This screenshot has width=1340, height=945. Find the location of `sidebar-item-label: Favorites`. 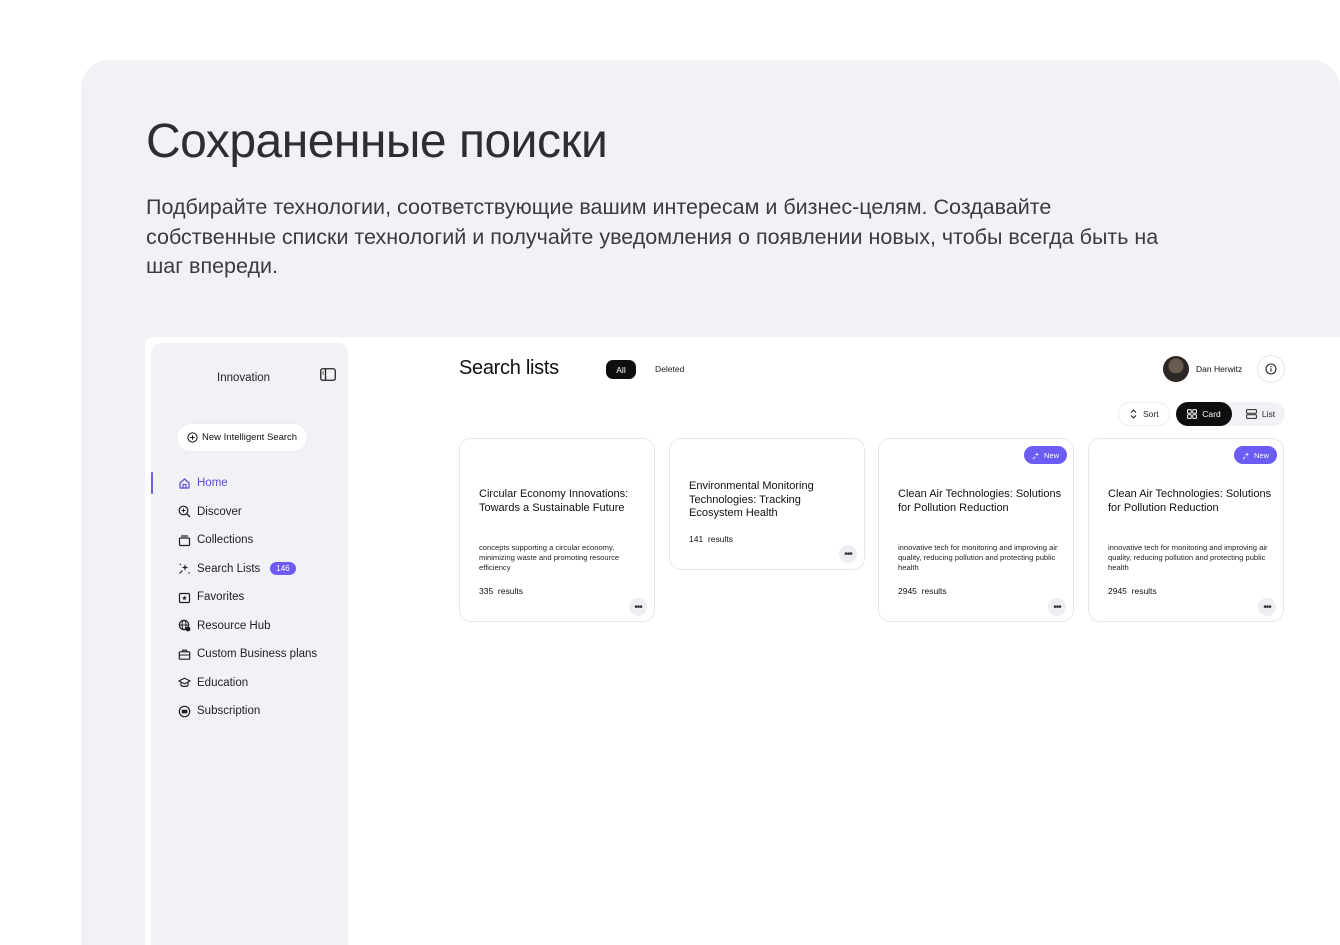

sidebar-item-label: Favorites is located at coordinates (221, 597).